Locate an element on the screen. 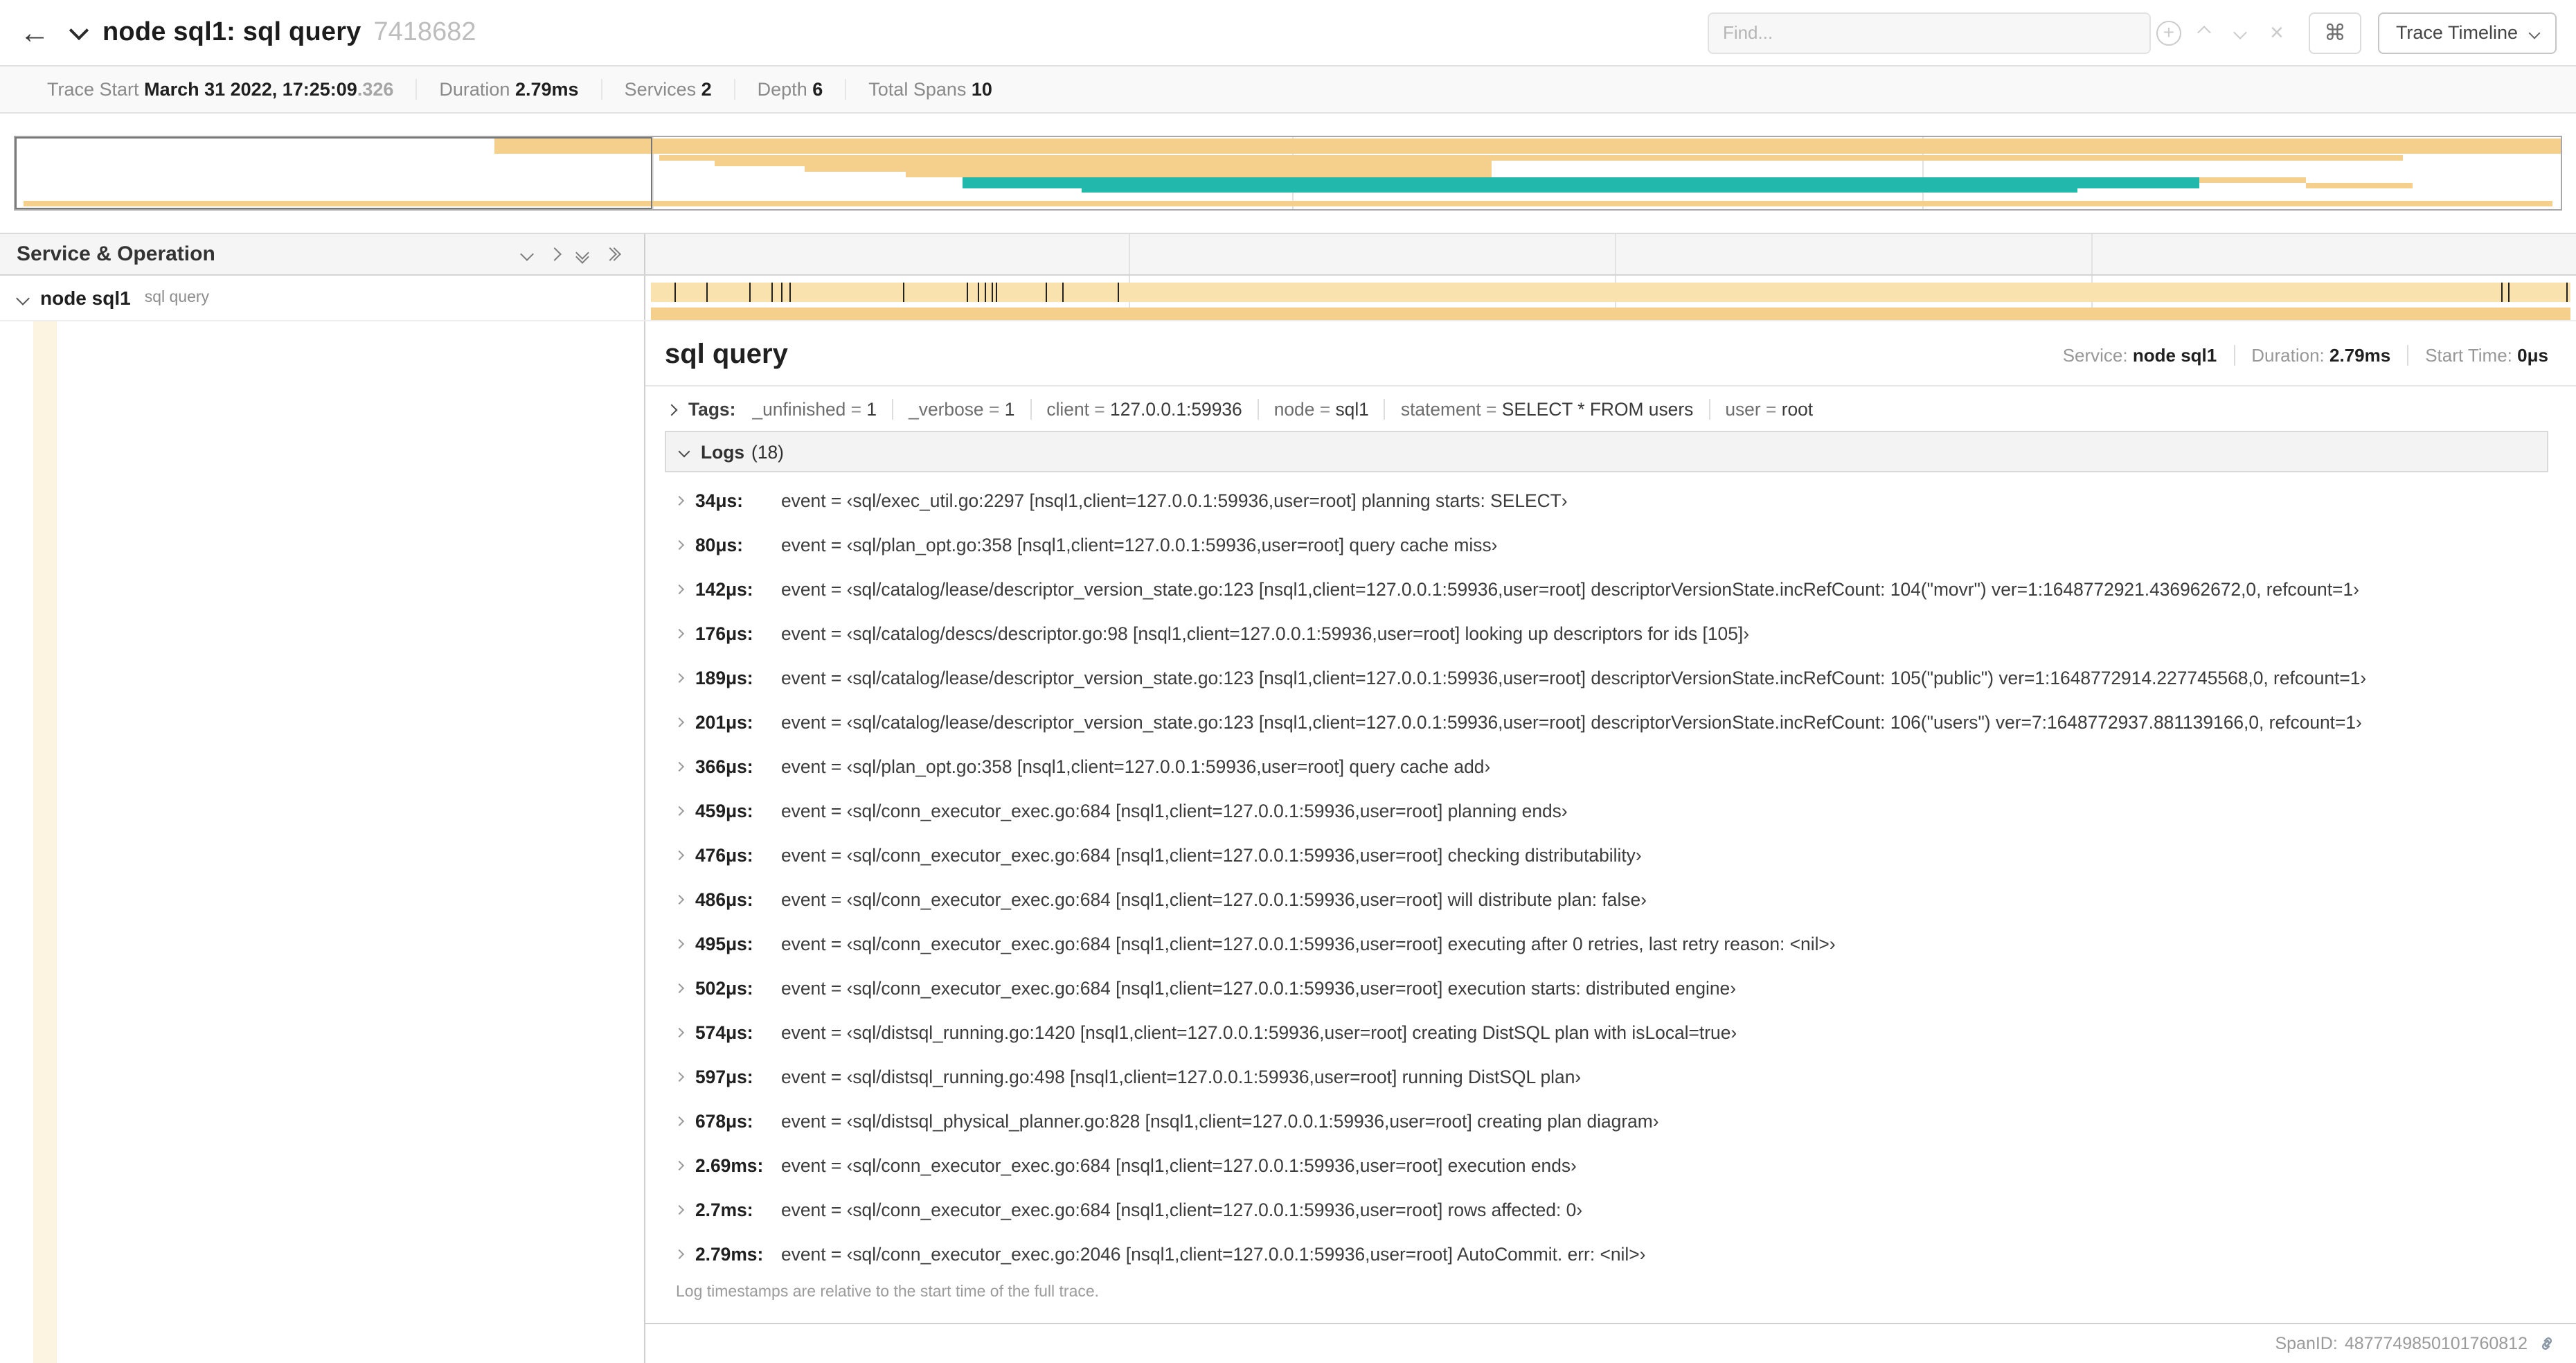  span-row-name-cell: node sql1 sql query is located at coordinates (322, 298).